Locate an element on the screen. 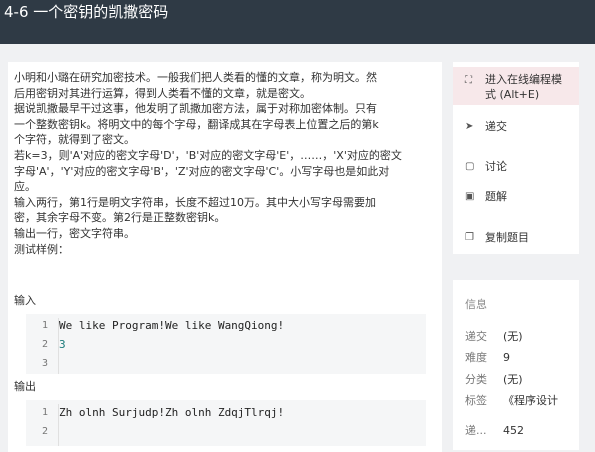 The width and height of the screenshot is (595, 452). info-key: 标签 is located at coordinates (476, 400).